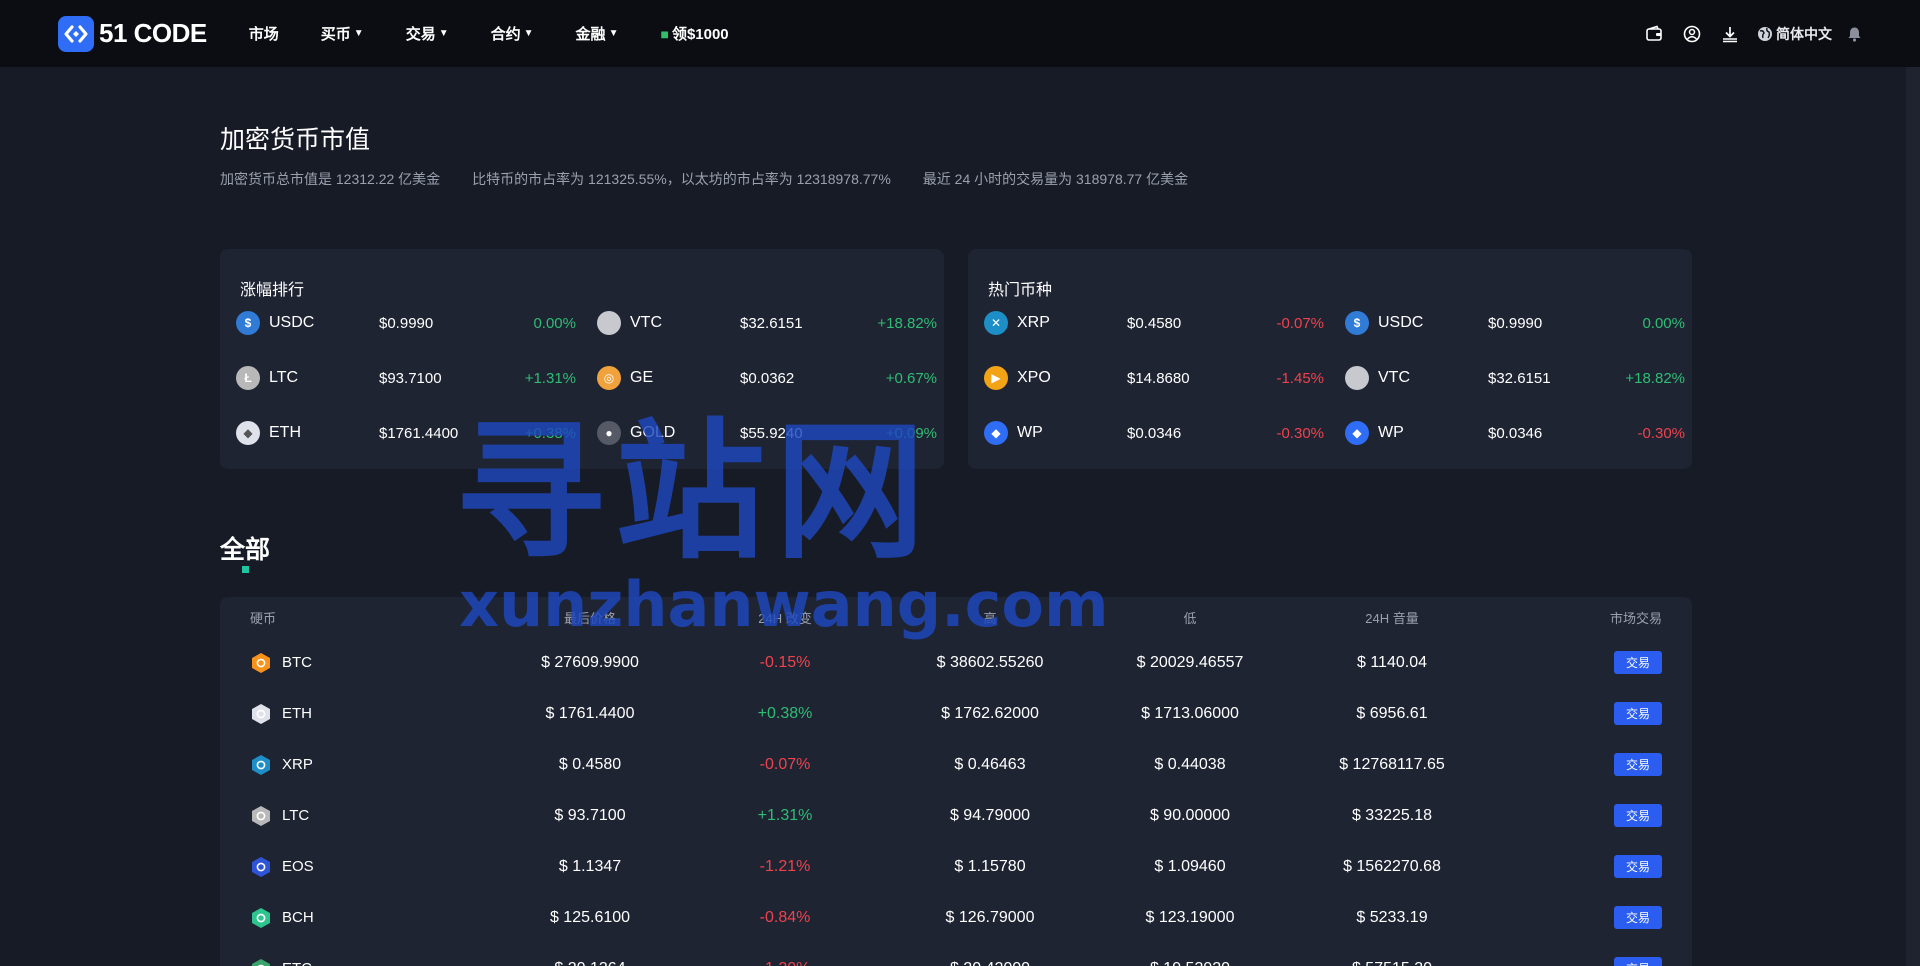  I want to click on row-high: $ 0.46463, so click(990, 764).